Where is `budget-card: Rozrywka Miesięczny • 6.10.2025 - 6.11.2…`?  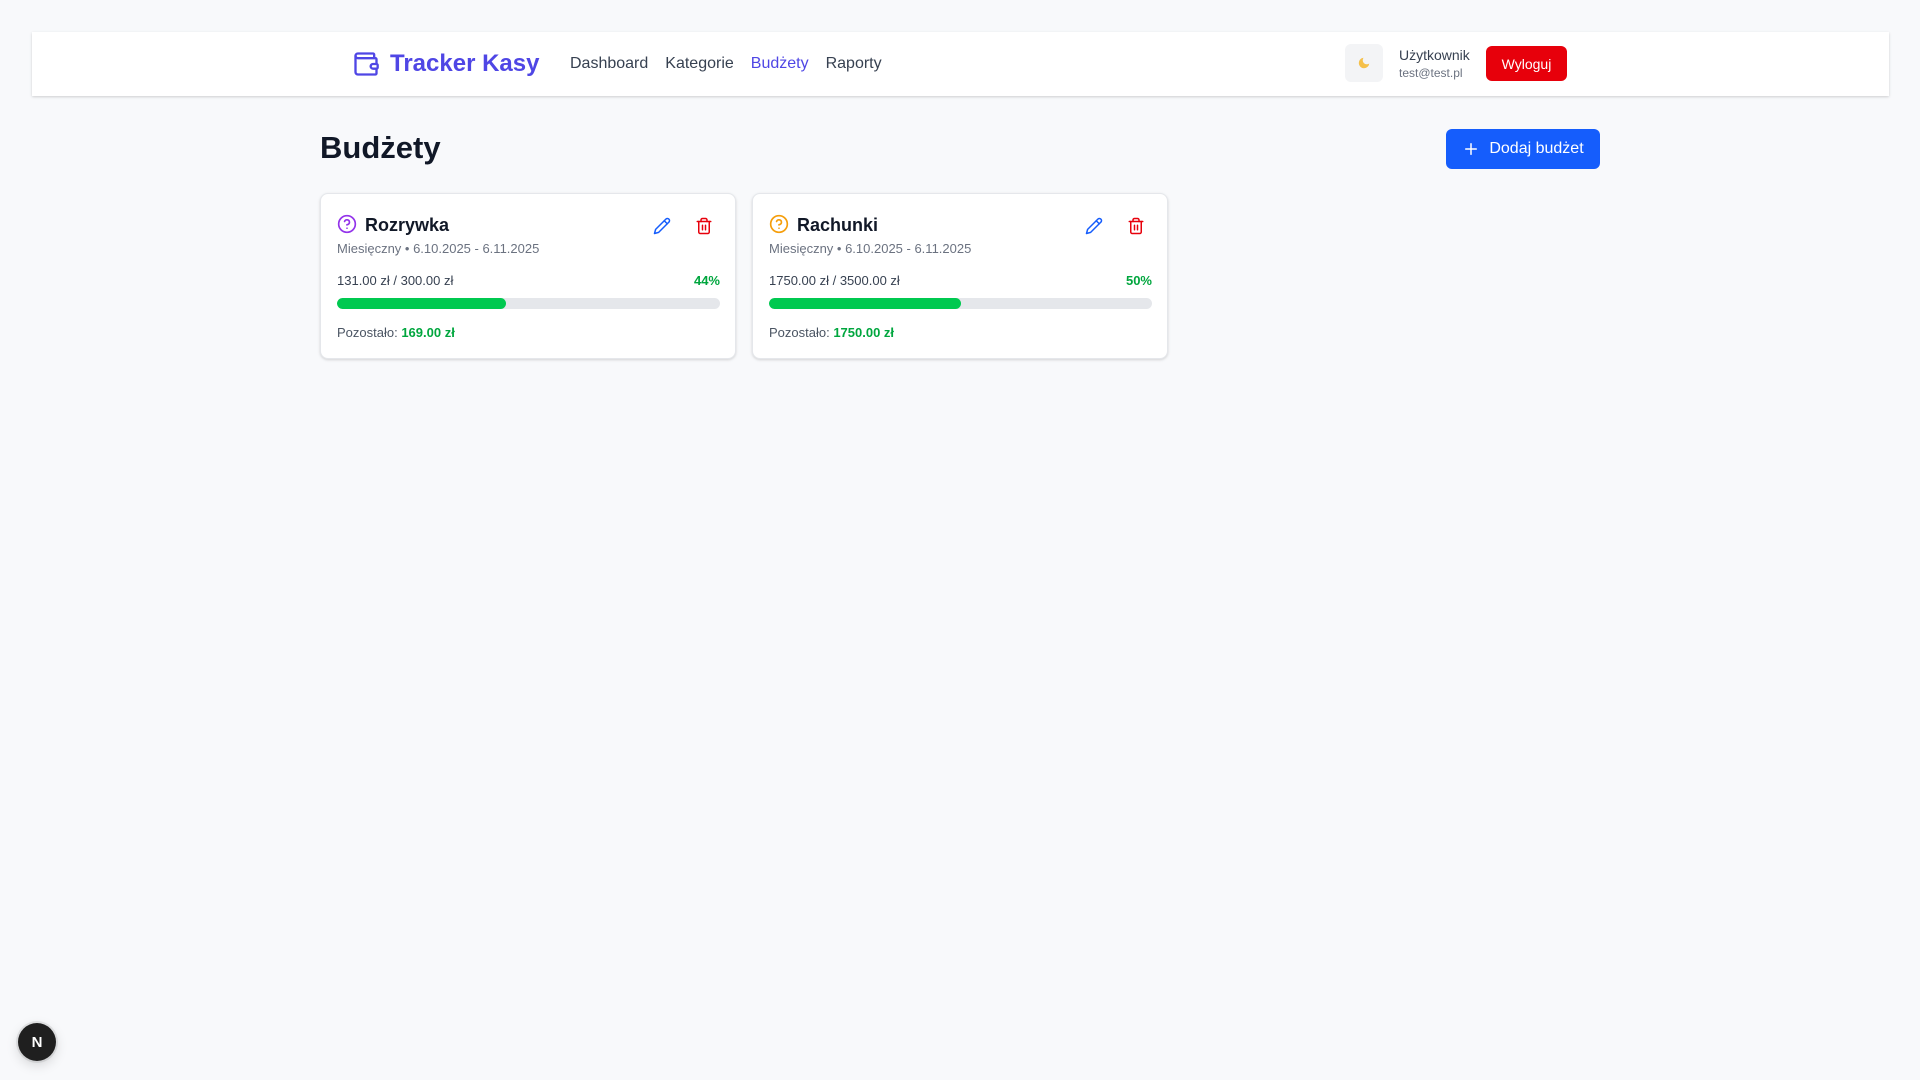
budget-card: Rozrywka Miesięczny • 6.10.2025 - 6.11.2… is located at coordinates (528, 276).